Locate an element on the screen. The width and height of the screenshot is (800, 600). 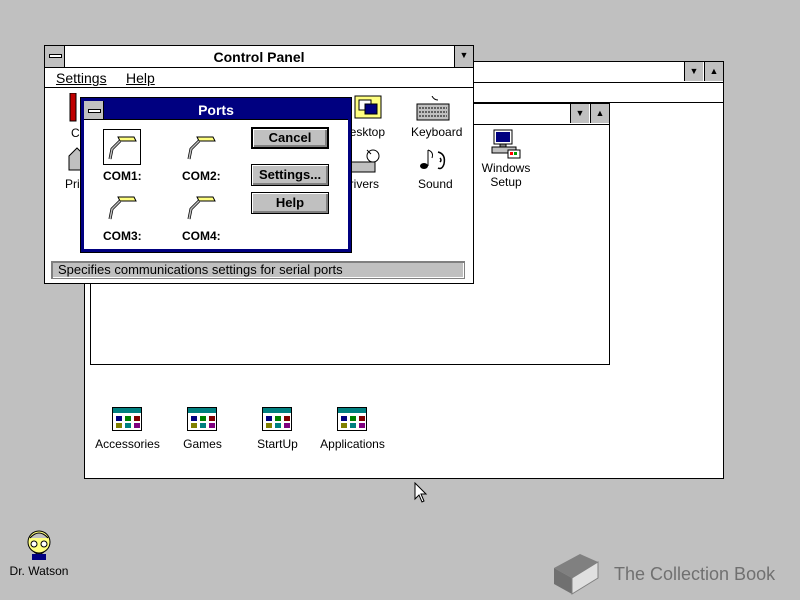
control-panel-menubar: Settings Help is located at coordinates (259, 78).